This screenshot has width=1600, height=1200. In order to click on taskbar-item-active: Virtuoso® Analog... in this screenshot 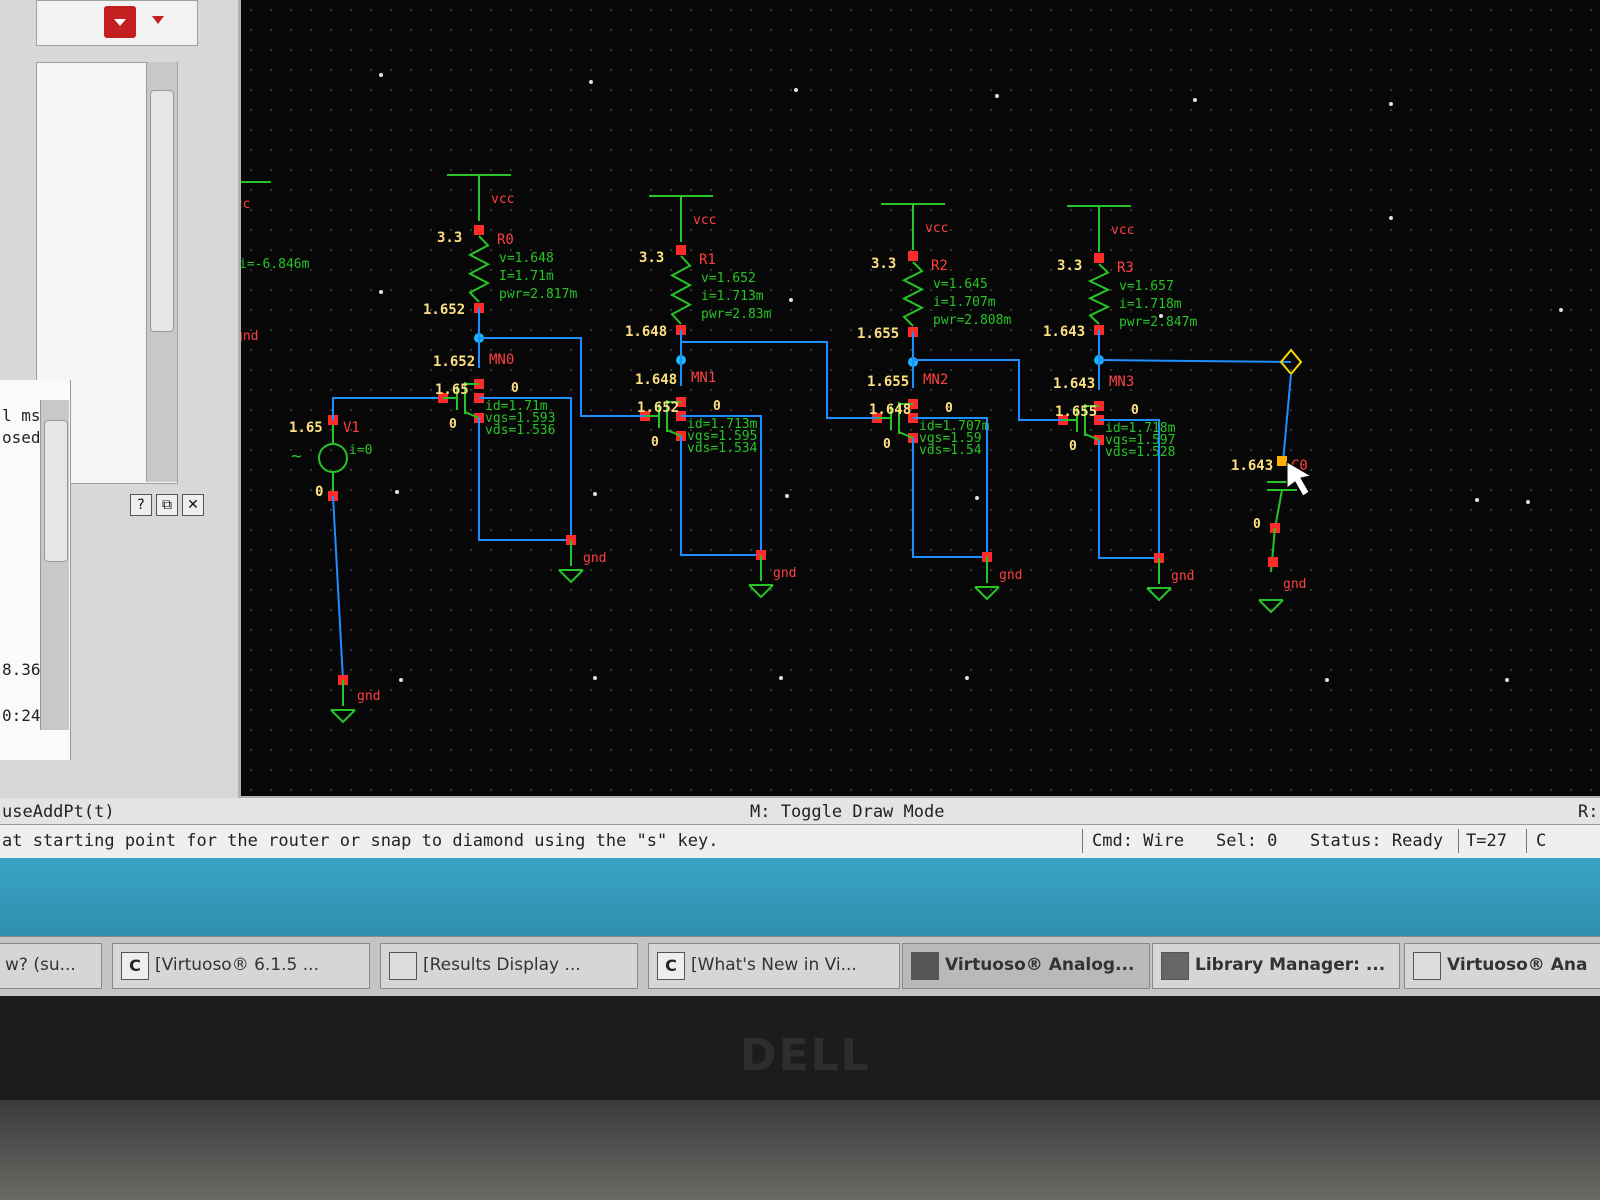, I will do `click(1026, 966)`.